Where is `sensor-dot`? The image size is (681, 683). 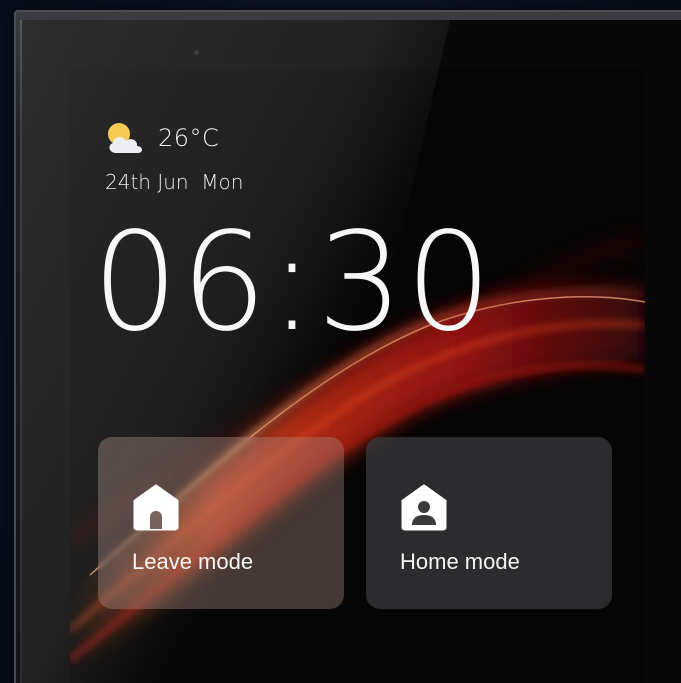 sensor-dot is located at coordinates (196, 52).